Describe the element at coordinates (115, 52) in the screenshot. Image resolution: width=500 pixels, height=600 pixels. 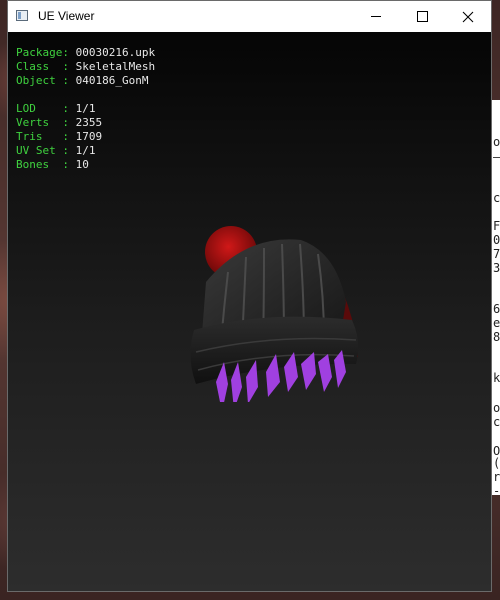
I see `package-value: 00030216.upk` at that location.